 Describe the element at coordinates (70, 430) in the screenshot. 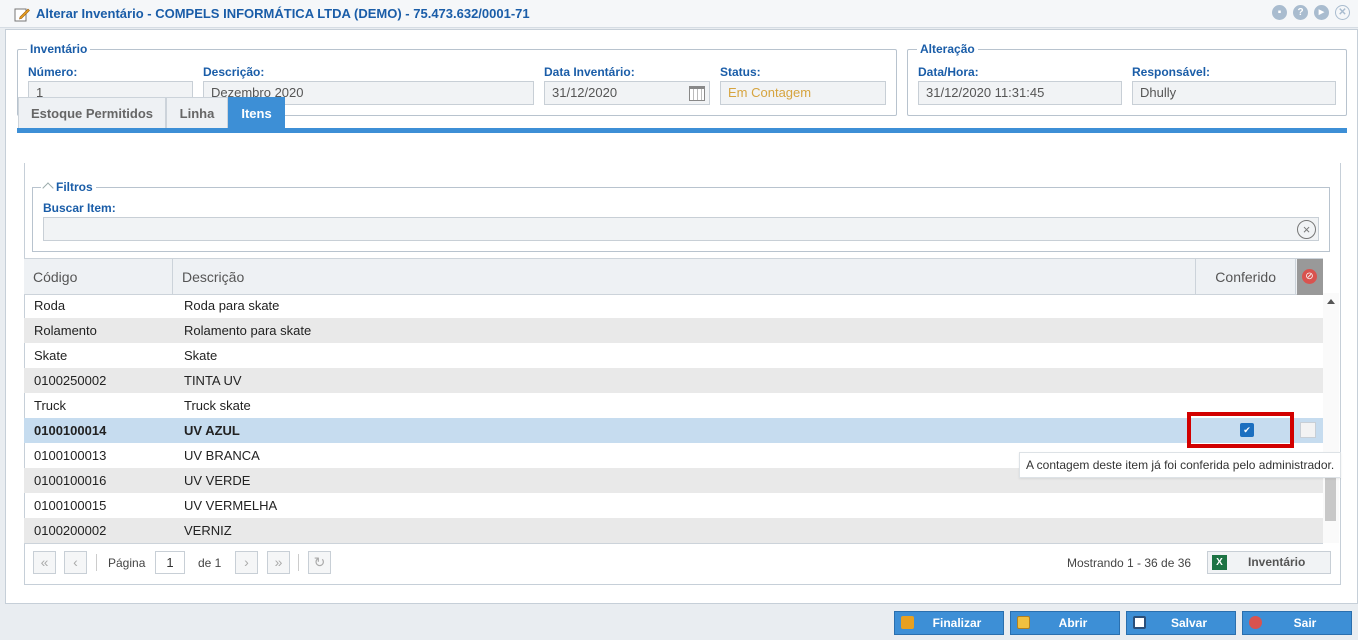

I see `cell-codigo: 0100100014` at that location.